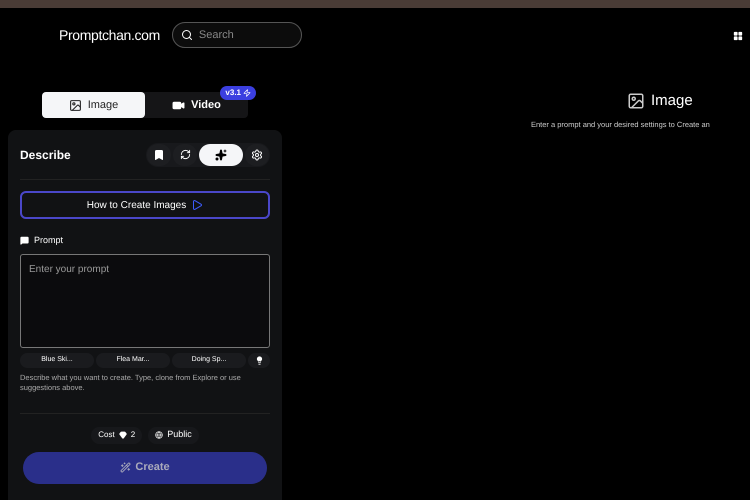 The image size is (750, 500). What do you see at coordinates (237, 35) in the screenshot?
I see `search-field: Search` at bounding box center [237, 35].